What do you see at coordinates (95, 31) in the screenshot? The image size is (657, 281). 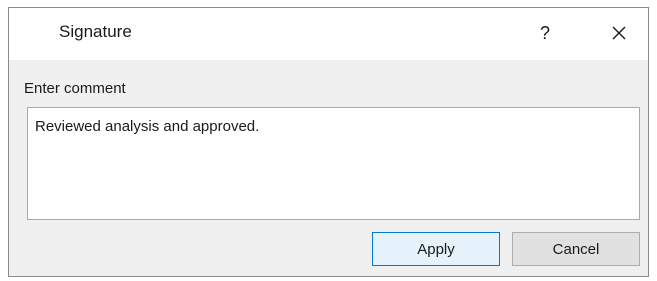 I see `dialog-title: Signature` at bounding box center [95, 31].